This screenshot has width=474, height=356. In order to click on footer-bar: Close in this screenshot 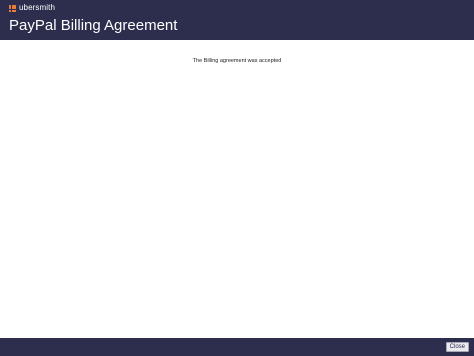, I will do `click(237, 347)`.